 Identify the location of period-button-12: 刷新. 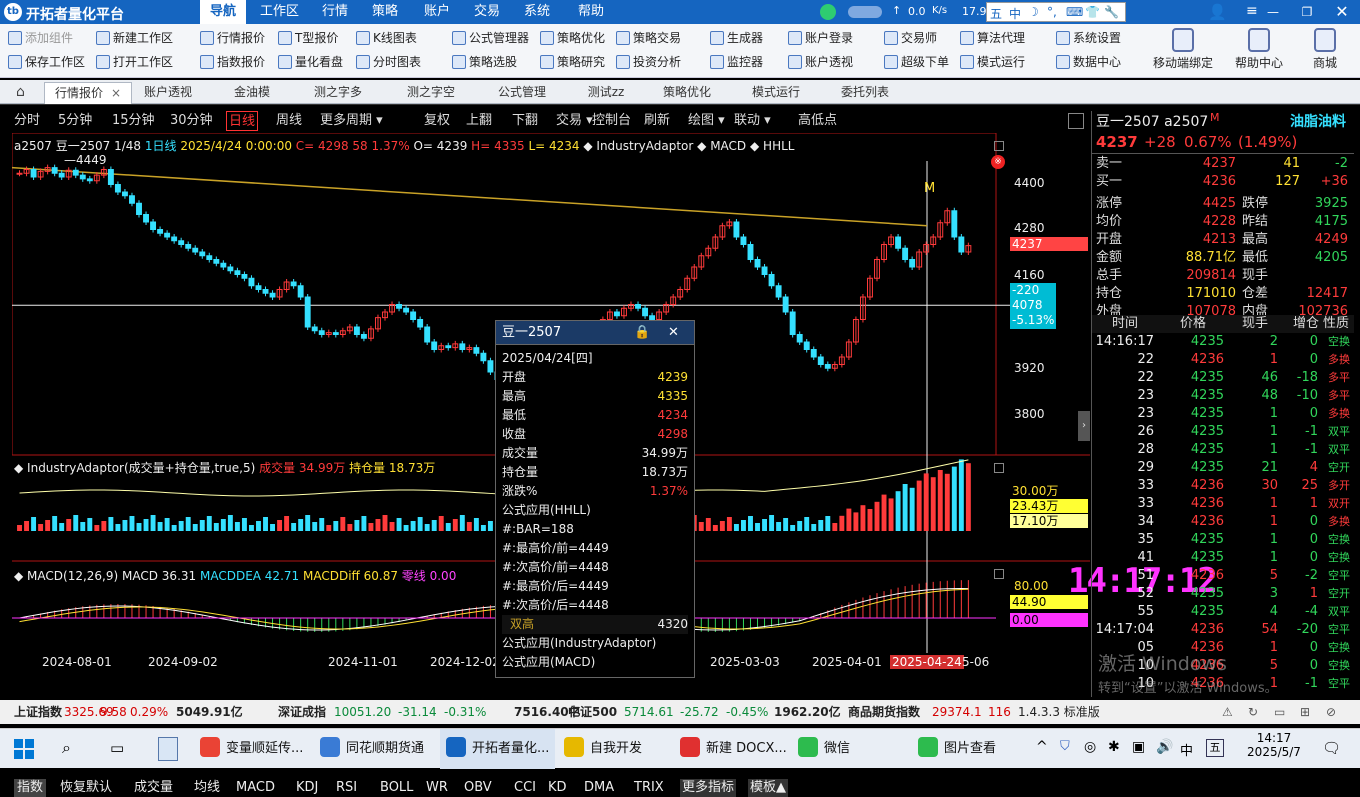
(657, 121).